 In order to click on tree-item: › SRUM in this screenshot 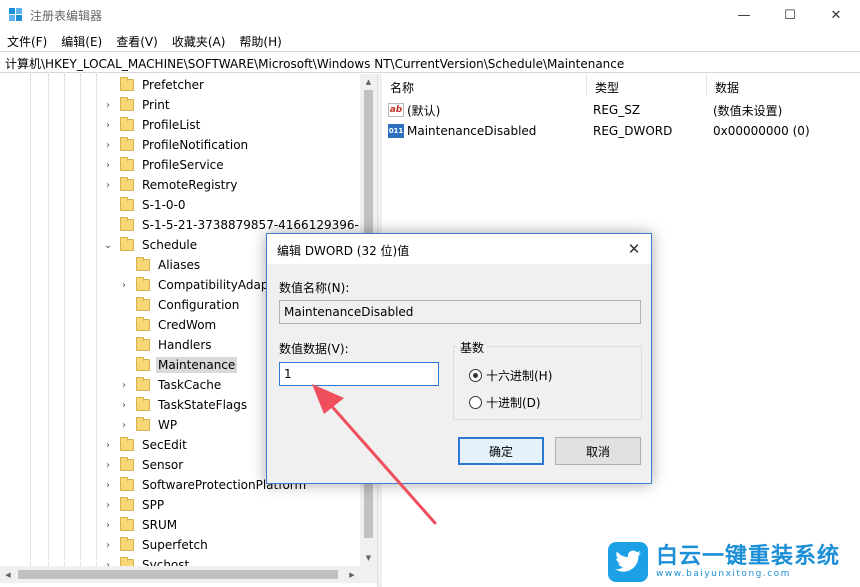, I will do `click(140, 525)`.